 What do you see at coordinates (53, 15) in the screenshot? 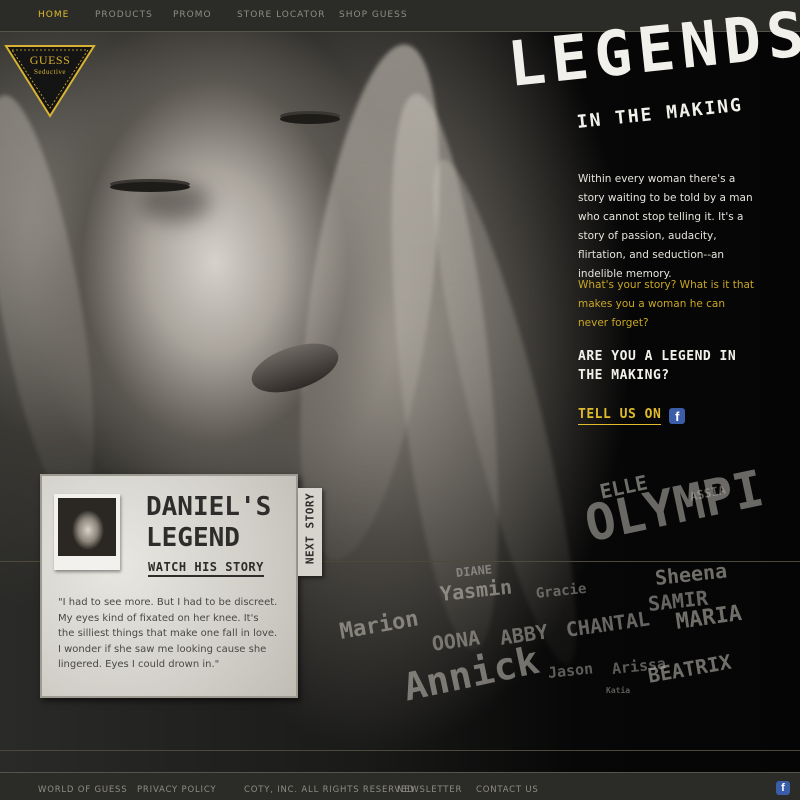
I see `nav-home: HOME` at bounding box center [53, 15].